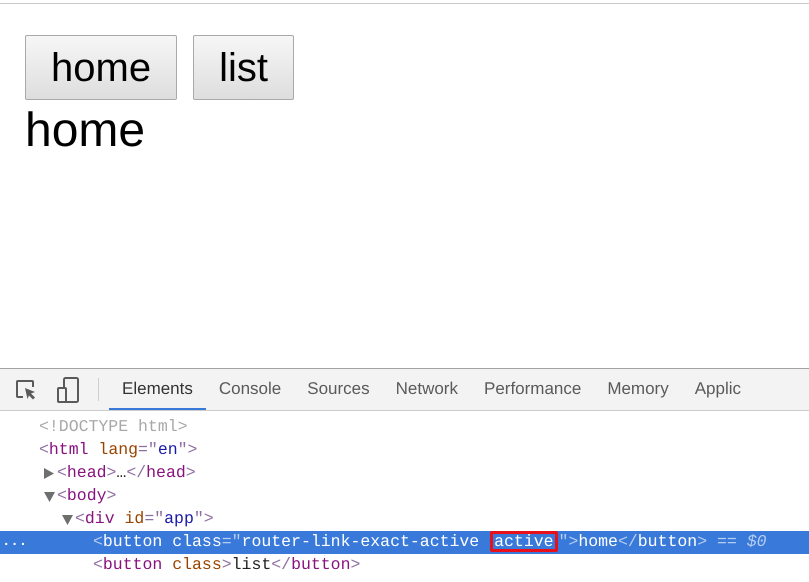 Image resolution: width=809 pixels, height=582 pixels. Describe the element at coordinates (157, 389) in the screenshot. I see `devtools-tab: Elements` at that location.